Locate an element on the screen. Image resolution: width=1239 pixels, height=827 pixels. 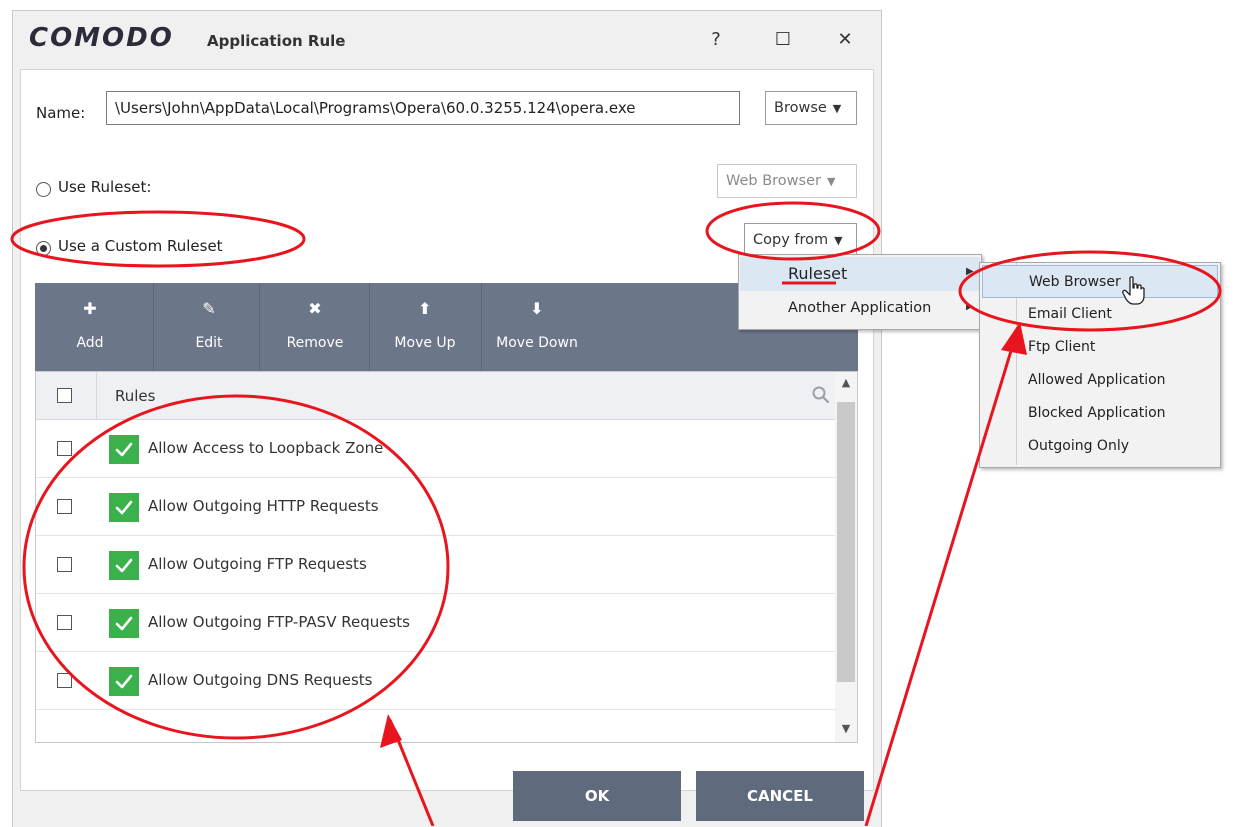
remove-button: ✖ Remove is located at coordinates (315, 327).